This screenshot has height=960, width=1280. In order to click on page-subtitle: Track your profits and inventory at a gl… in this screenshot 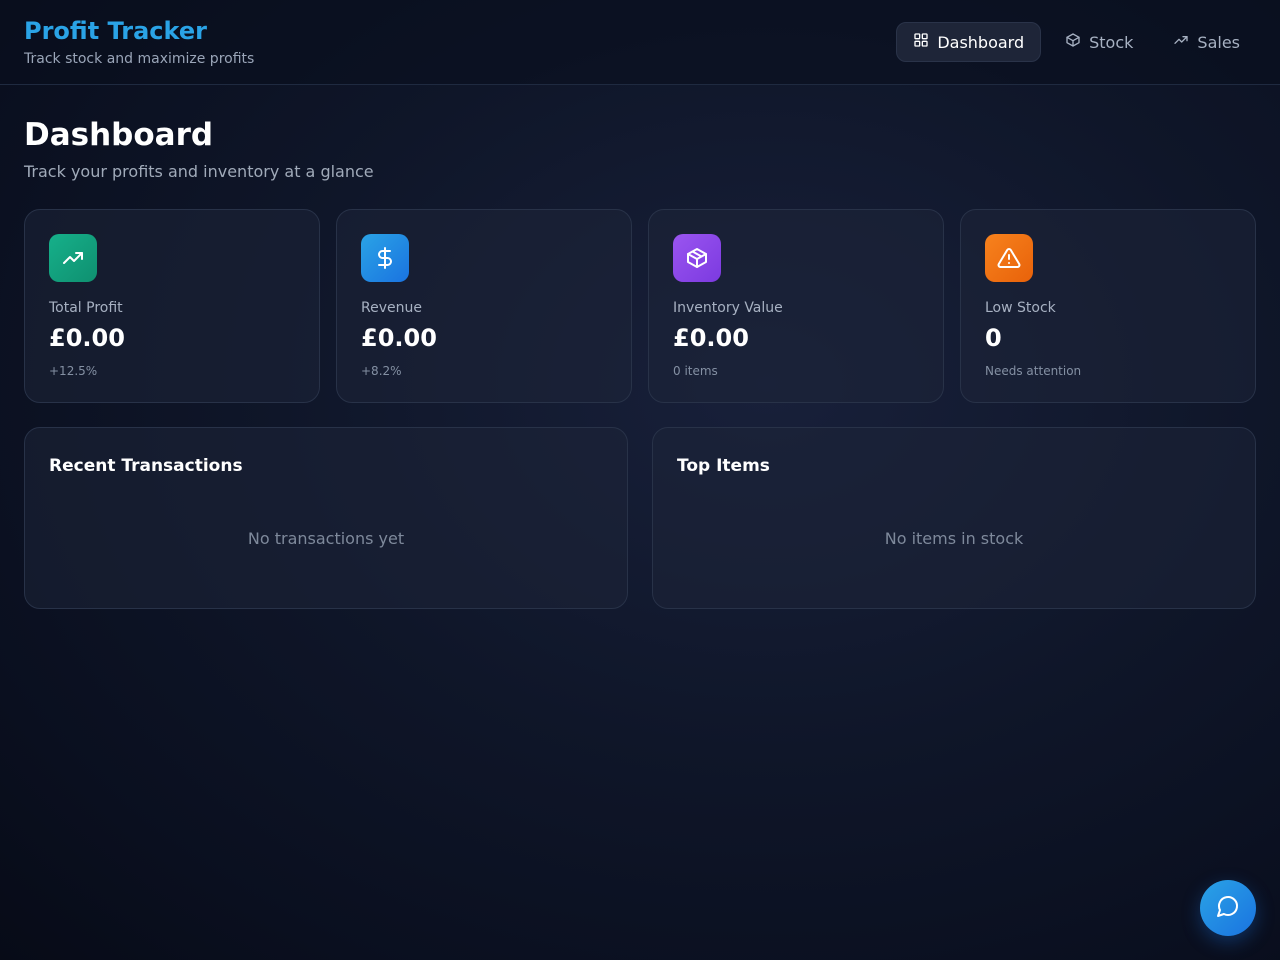, I will do `click(199, 171)`.